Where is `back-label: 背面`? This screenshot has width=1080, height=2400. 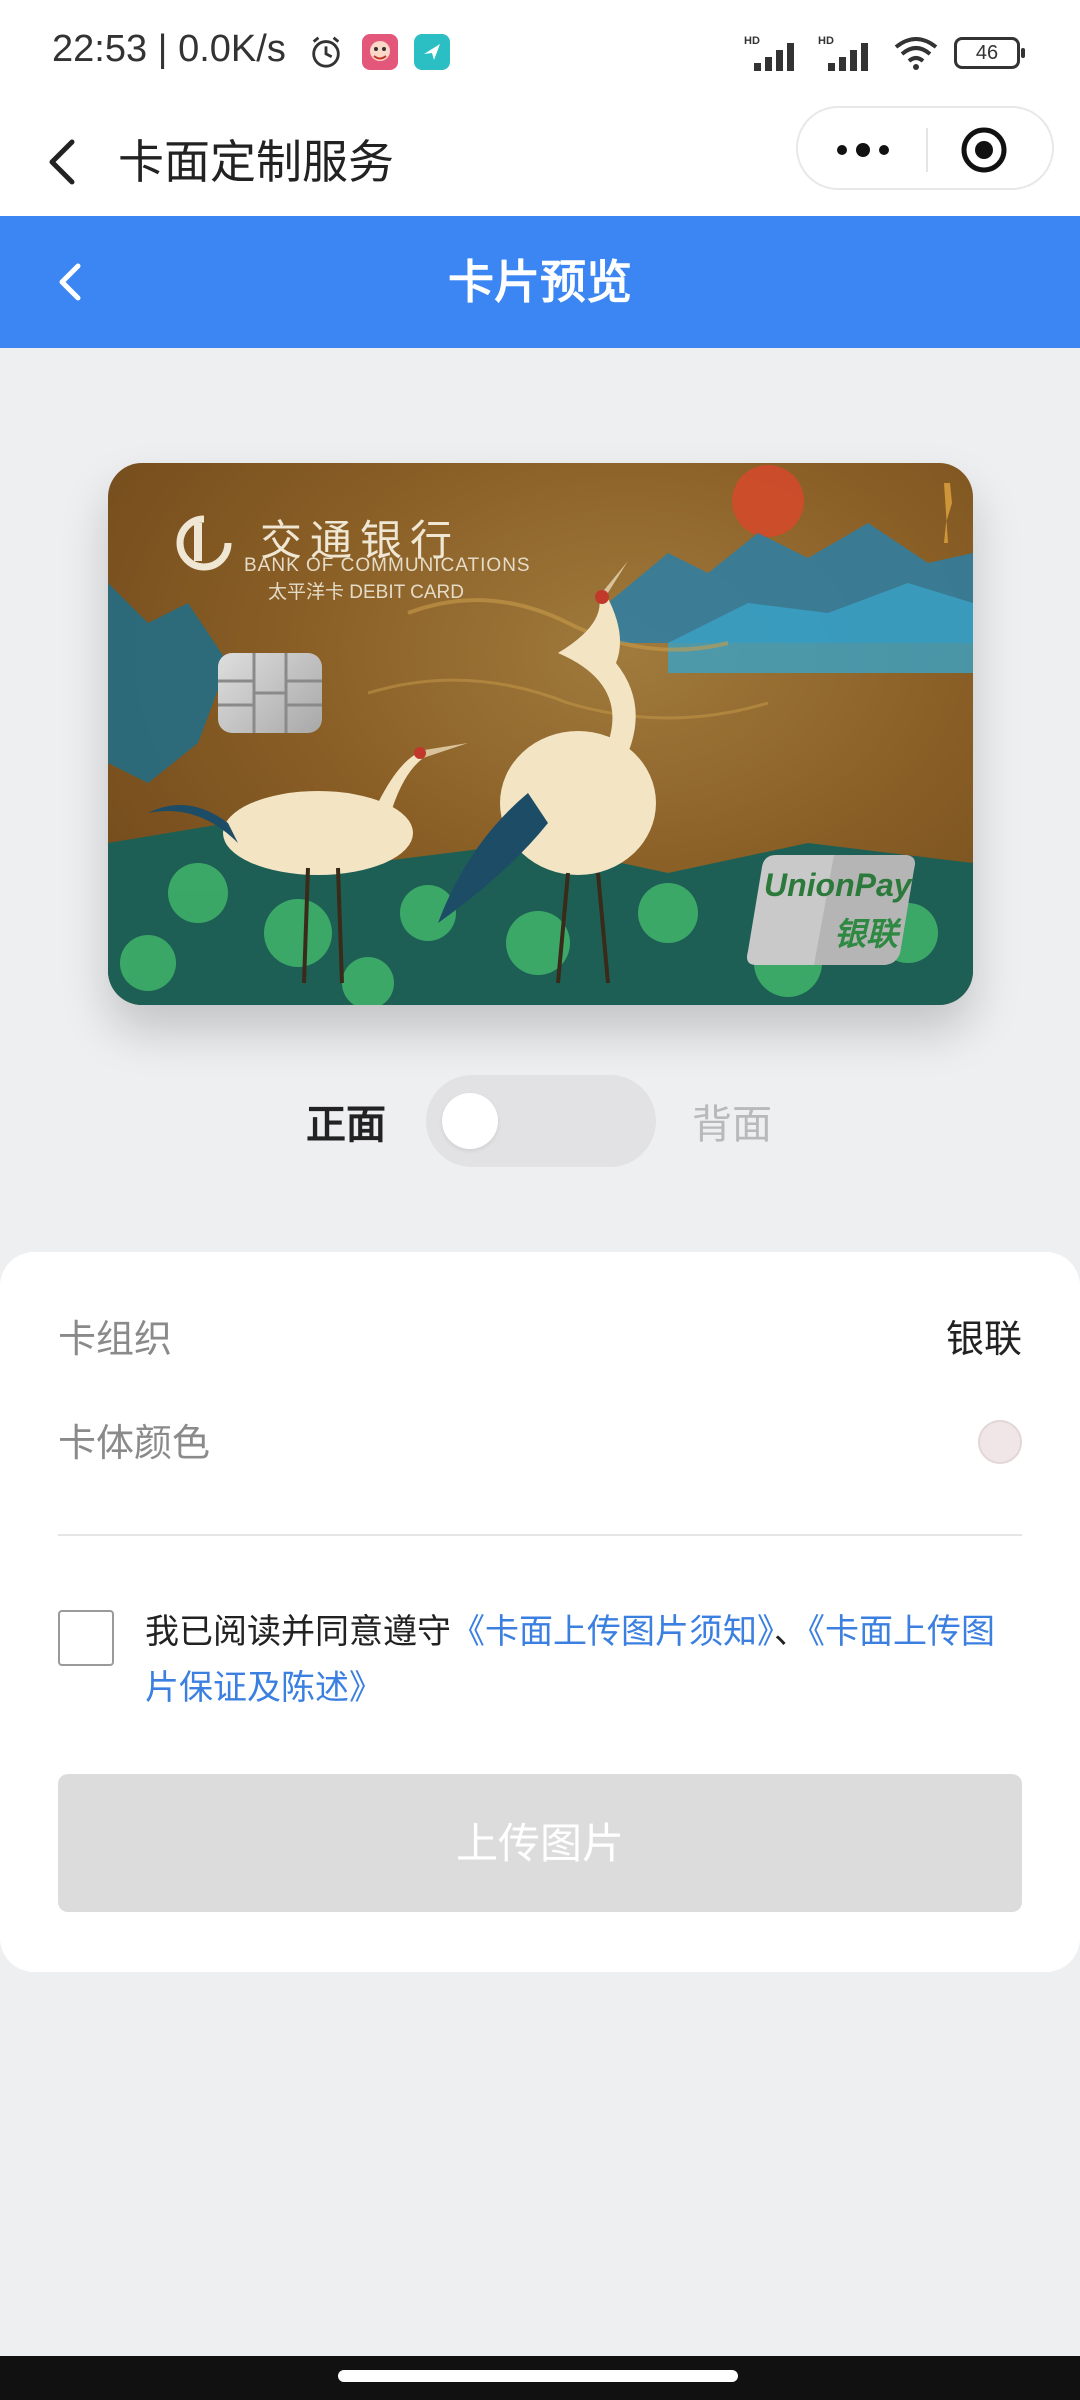
back-label: 背面 is located at coordinates (732, 1121).